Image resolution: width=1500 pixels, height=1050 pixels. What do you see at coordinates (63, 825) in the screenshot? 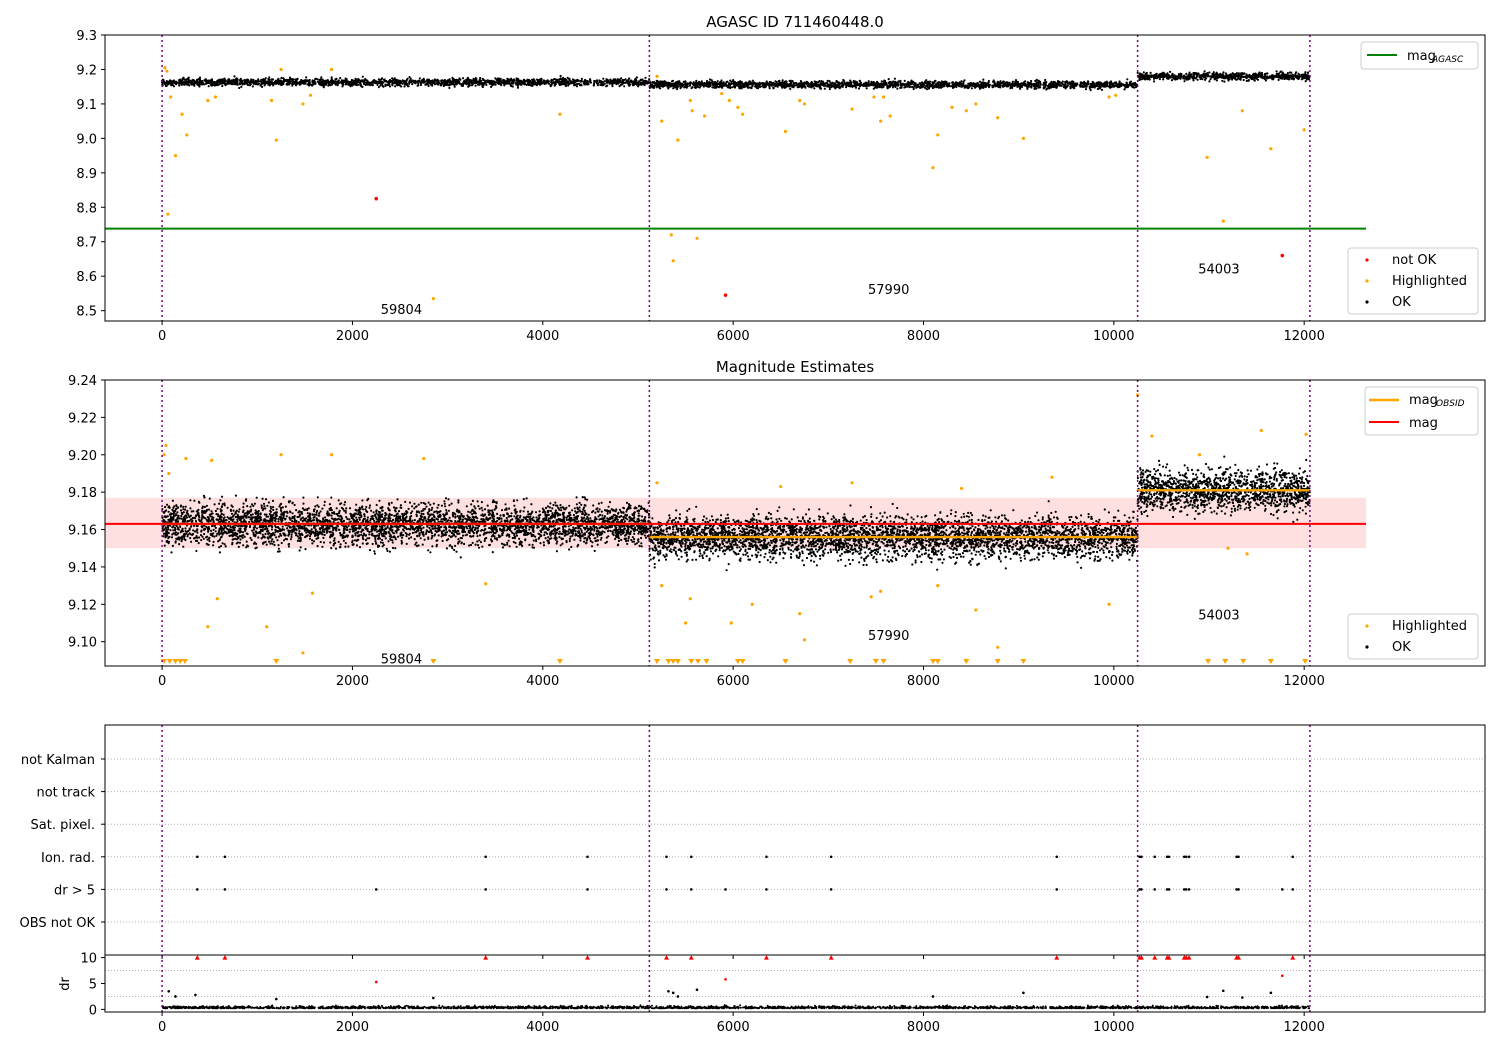
I see `flag-category-label: Sat. pixel.` at bounding box center [63, 825].